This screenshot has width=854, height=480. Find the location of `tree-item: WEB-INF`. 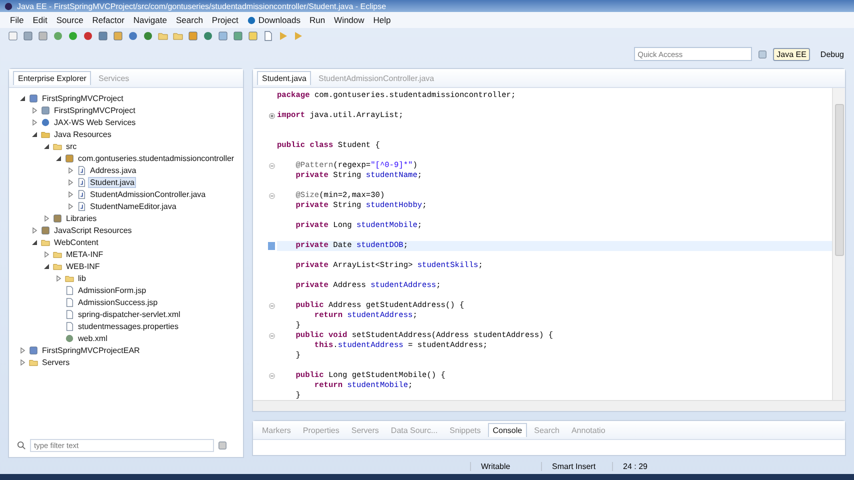

tree-item: WEB-INF is located at coordinates (83, 266).